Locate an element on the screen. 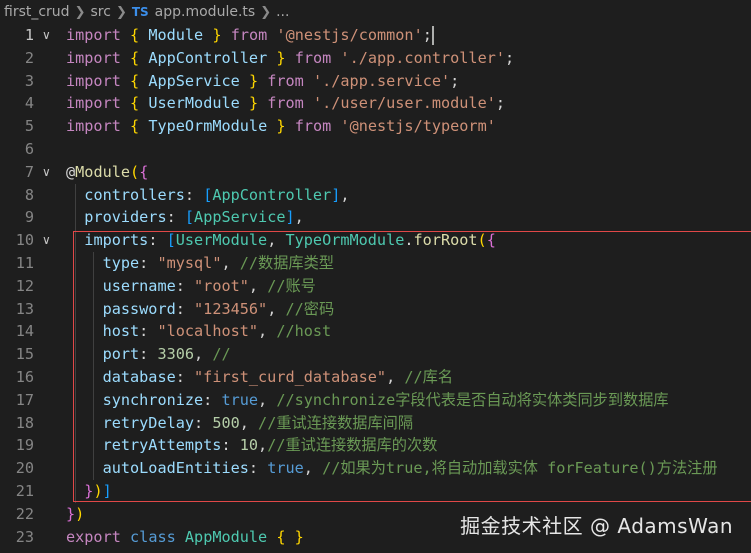 This screenshot has height=553, width=751. code-token: //host is located at coordinates (304, 331).